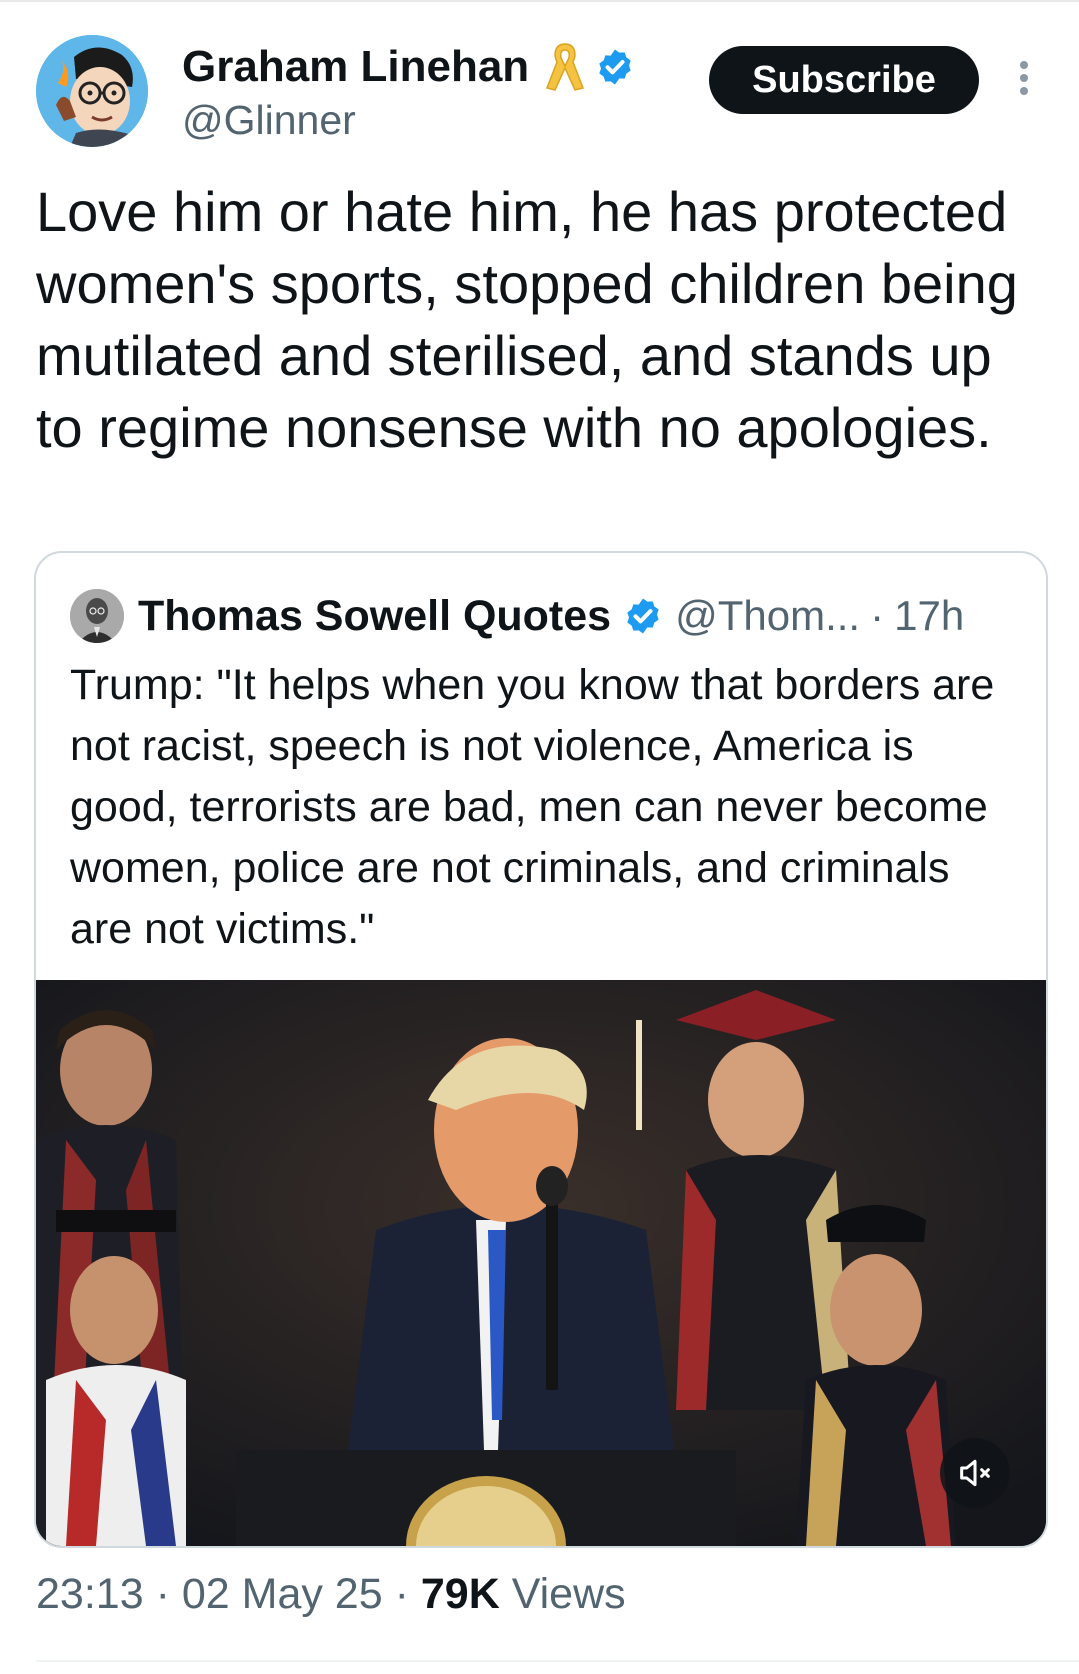 The width and height of the screenshot is (1079, 1674). I want to click on quoted-author-avatar, so click(97, 616).